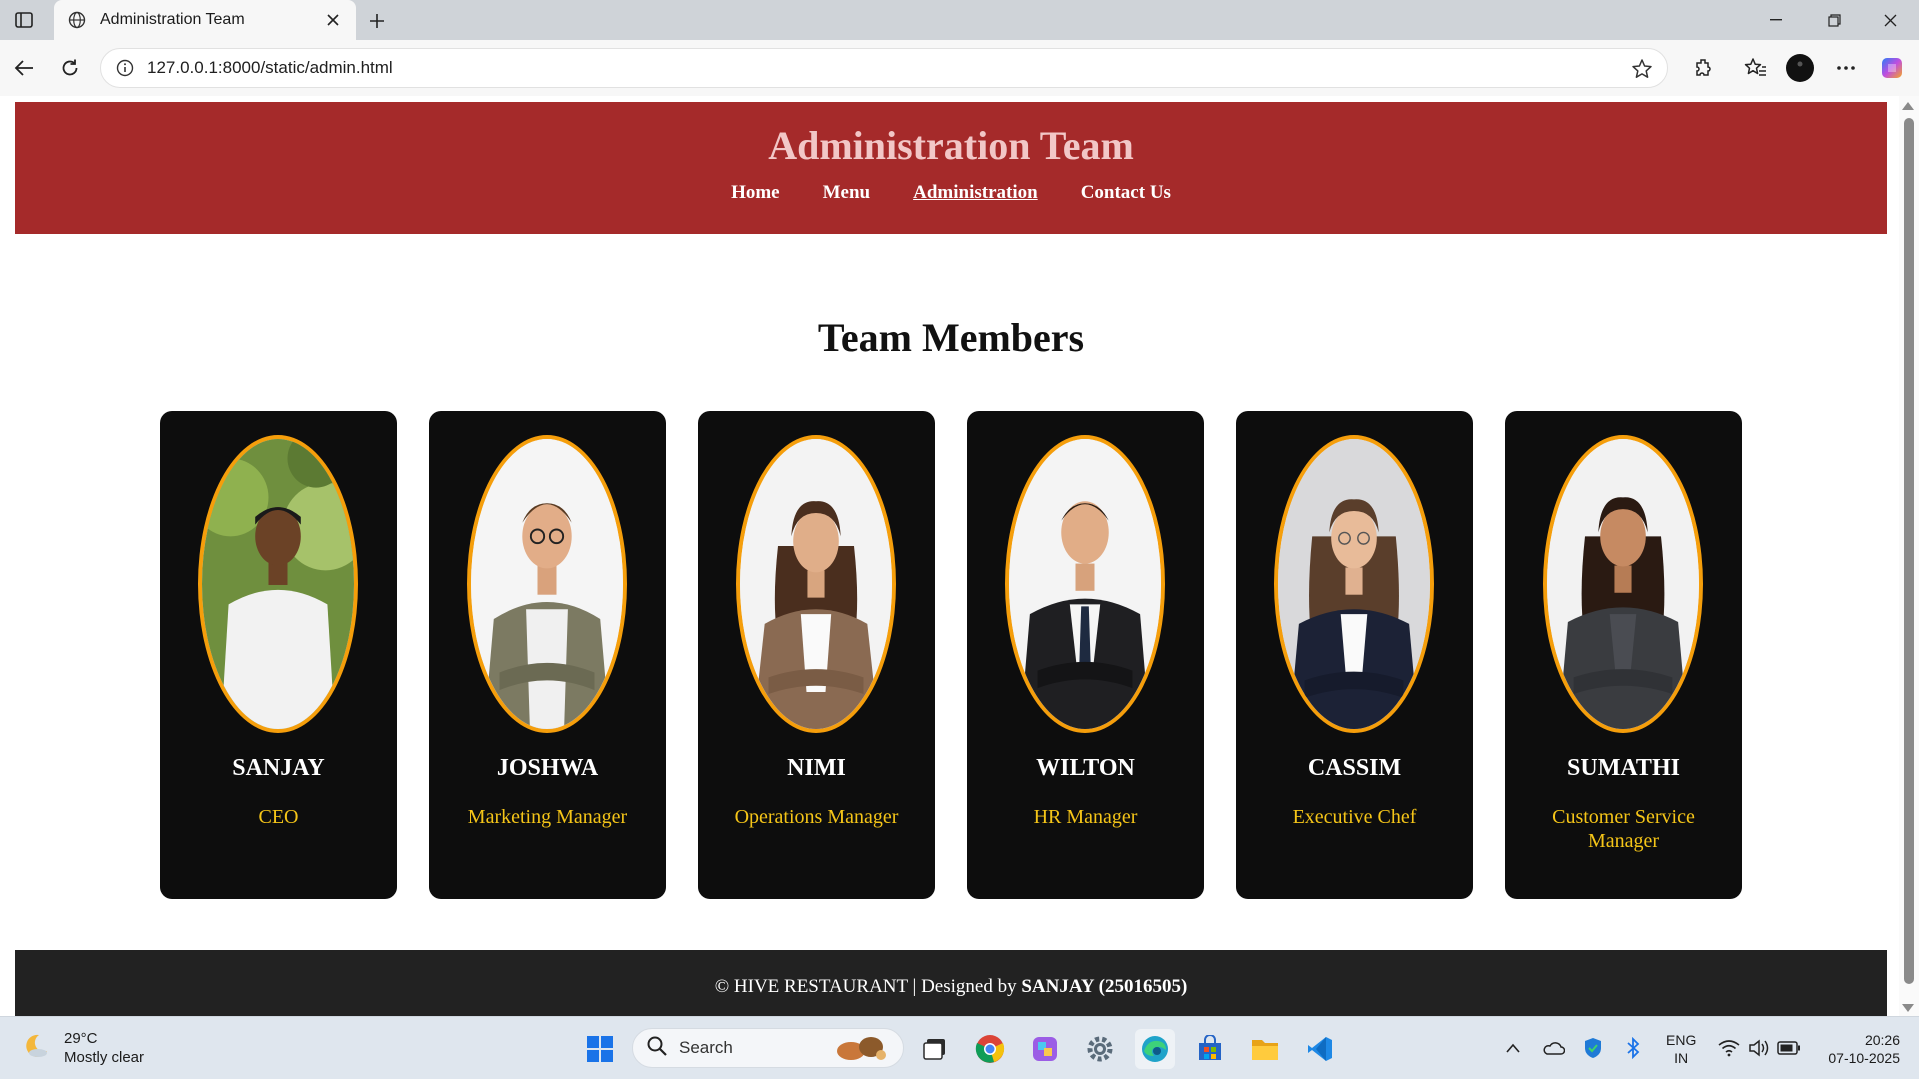 This screenshot has width=1919, height=1079. What do you see at coordinates (1908, 1008) in the screenshot?
I see `scroll-down-arrow-icon` at bounding box center [1908, 1008].